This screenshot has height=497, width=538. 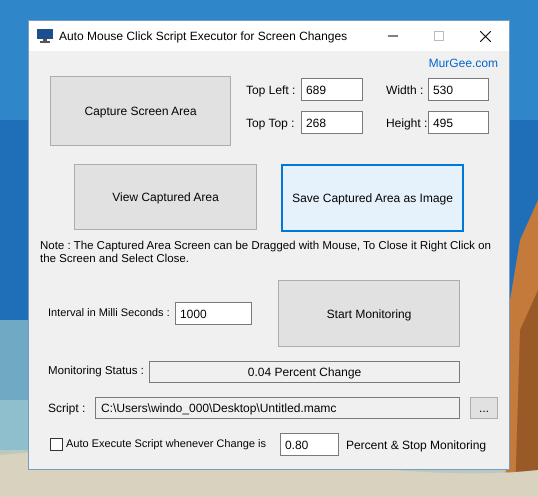 What do you see at coordinates (56, 444) in the screenshot?
I see `checkbox` at bounding box center [56, 444].